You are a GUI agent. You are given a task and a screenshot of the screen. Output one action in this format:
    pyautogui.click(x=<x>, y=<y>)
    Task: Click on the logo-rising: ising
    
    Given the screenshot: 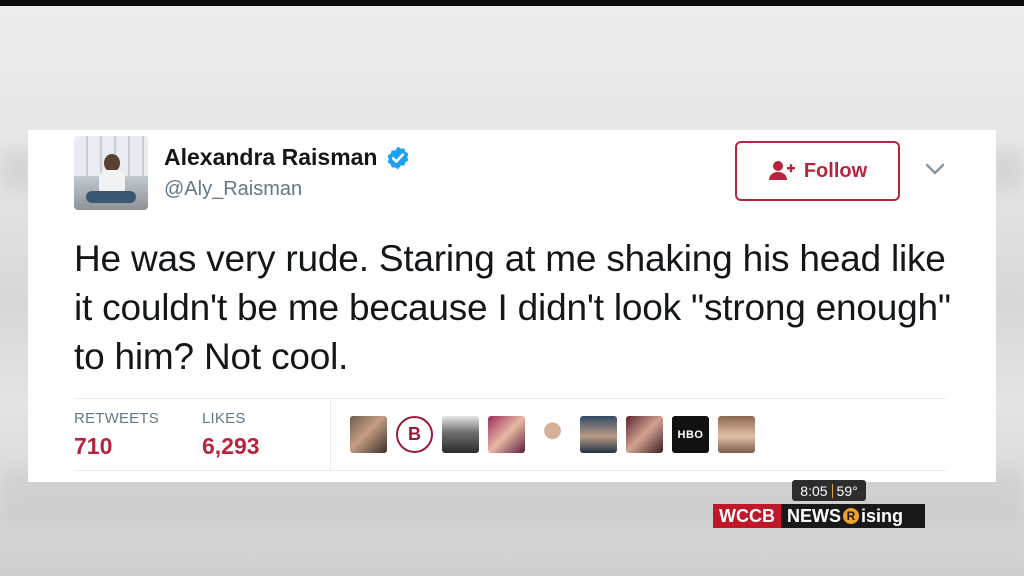 What is the action you would take?
    pyautogui.click(x=882, y=516)
    